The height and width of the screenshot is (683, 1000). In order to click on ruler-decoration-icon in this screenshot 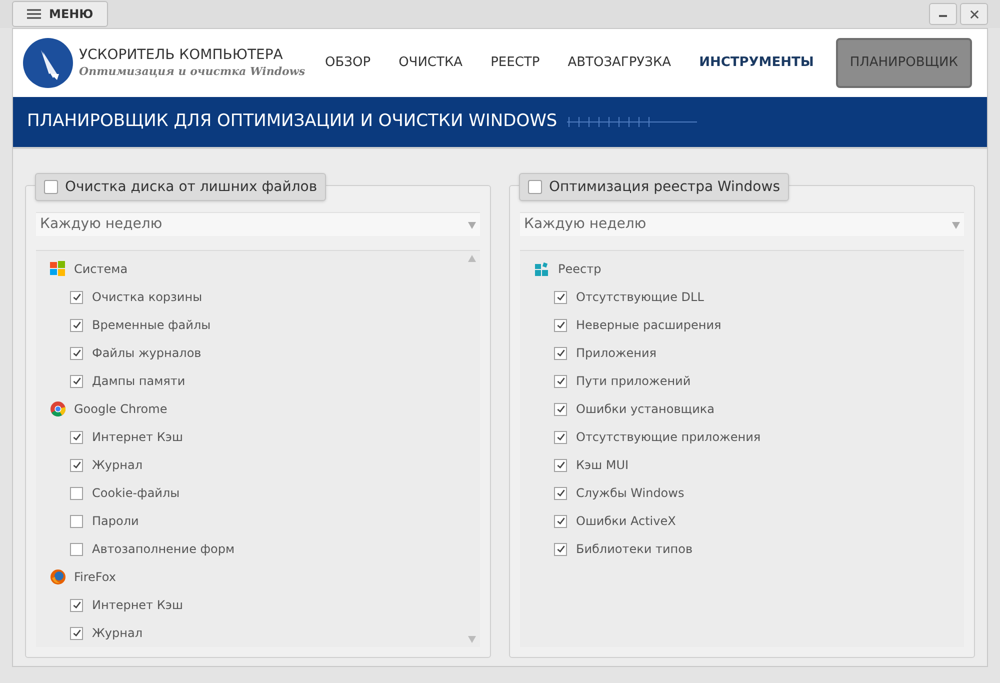, I will do `click(632, 122)`.